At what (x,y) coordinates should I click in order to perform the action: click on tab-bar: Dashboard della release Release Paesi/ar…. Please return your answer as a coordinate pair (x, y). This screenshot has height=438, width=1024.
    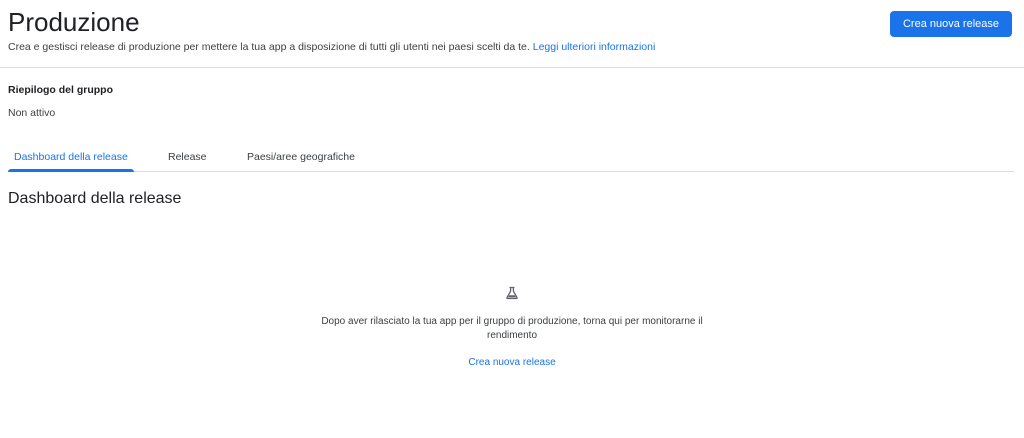
    Looking at the image, I should click on (511, 158).